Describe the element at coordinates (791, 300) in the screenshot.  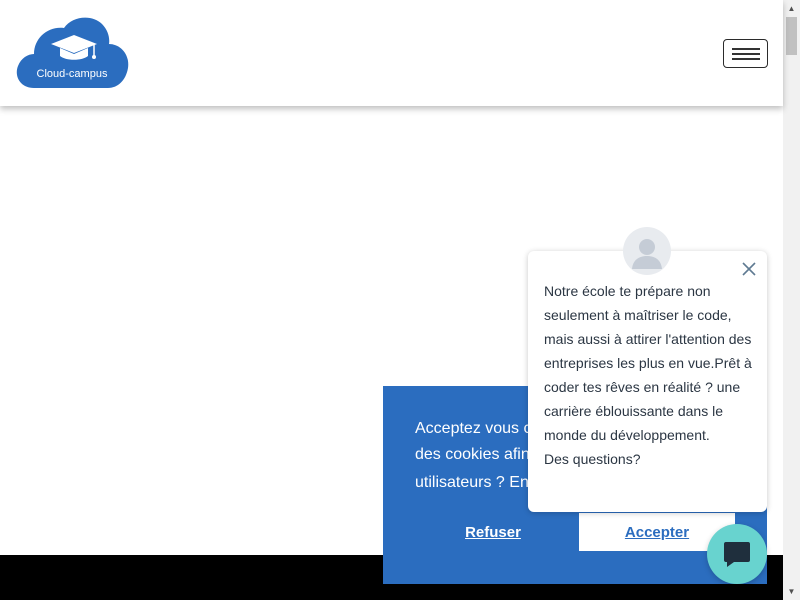
I see `vertical-scrollbar: ▲ ▼` at that location.